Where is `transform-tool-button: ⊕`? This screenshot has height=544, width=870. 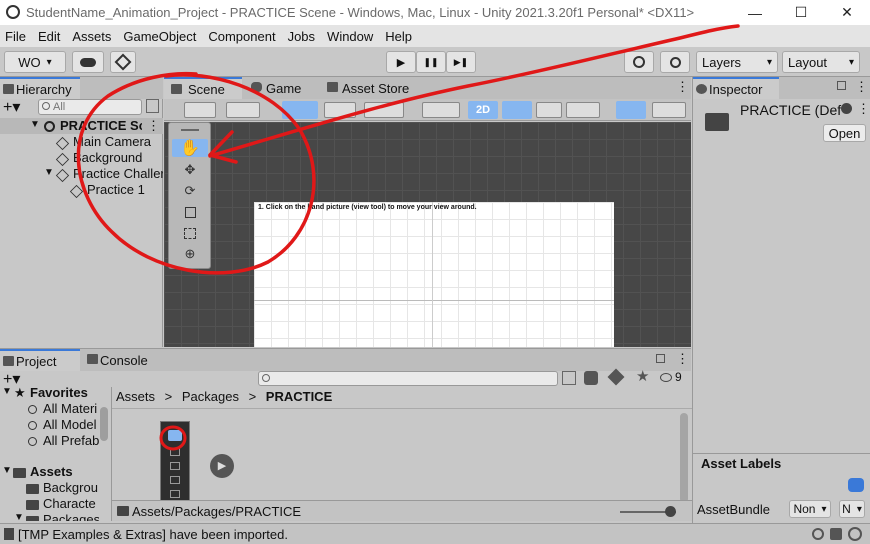 transform-tool-button: ⊕ is located at coordinates (190, 254).